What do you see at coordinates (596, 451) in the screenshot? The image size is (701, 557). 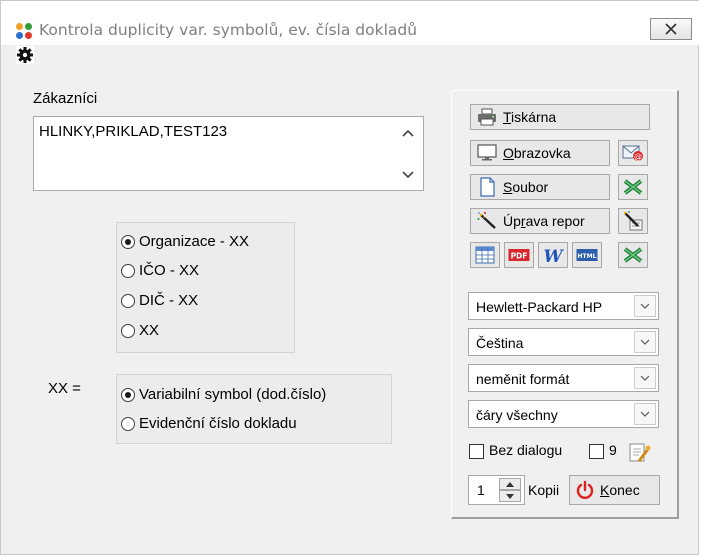 I see `nine-checkbox` at bounding box center [596, 451].